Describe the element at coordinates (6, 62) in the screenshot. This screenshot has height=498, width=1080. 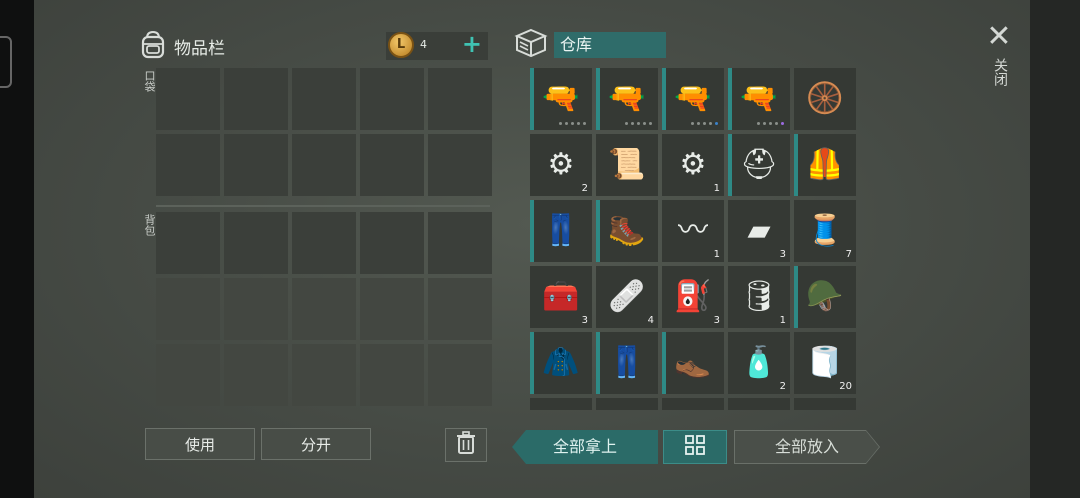
I see `device-notch` at that location.